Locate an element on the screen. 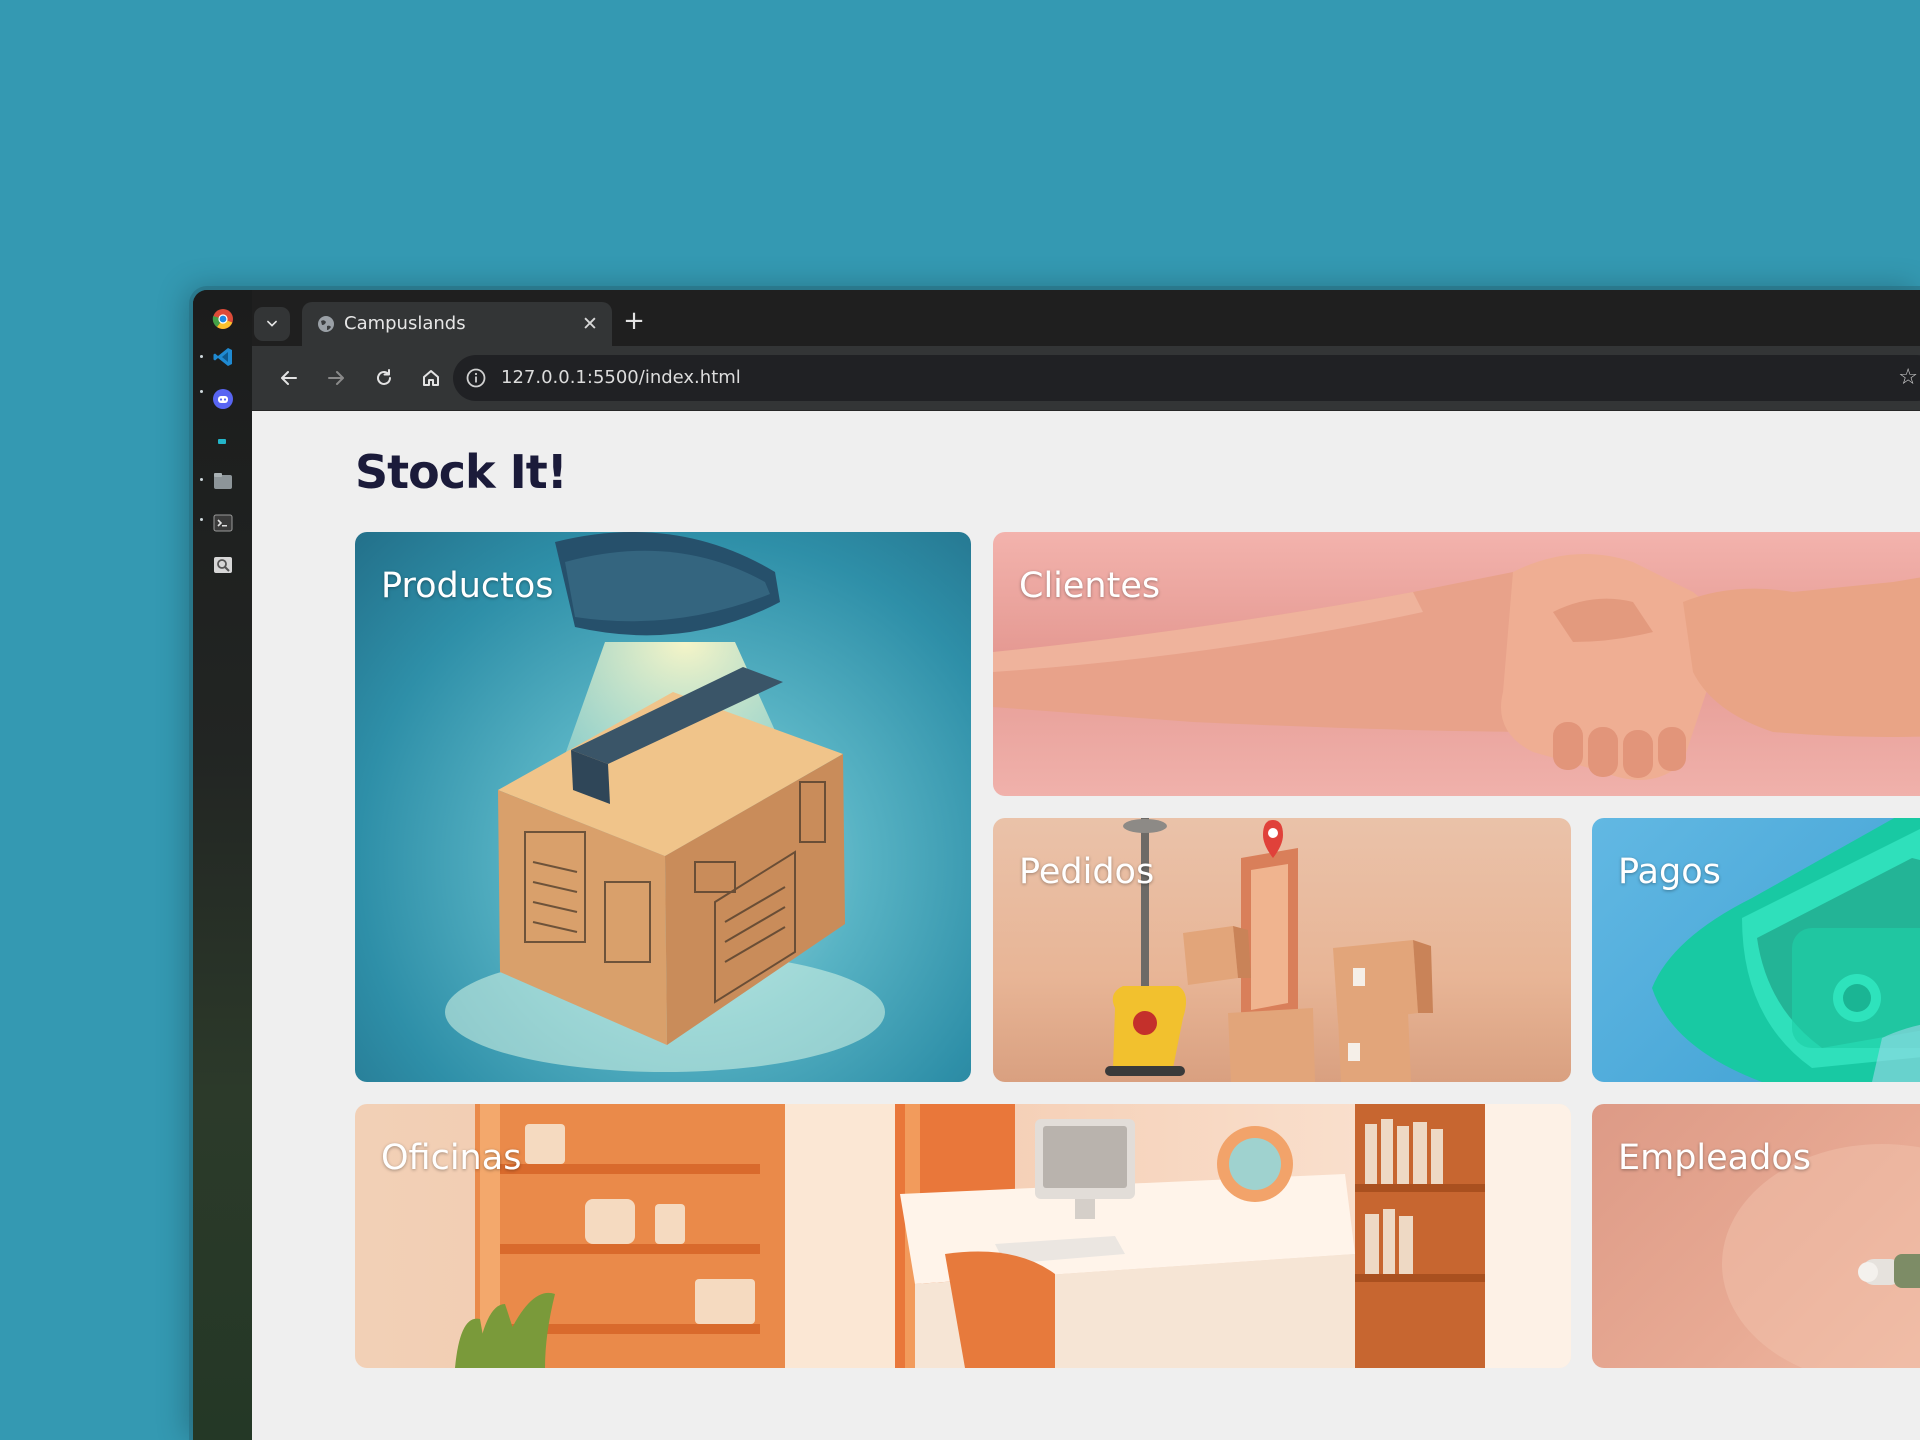 This screenshot has height=1440, width=1920. card-label: Pedidos is located at coordinates (1087, 872).